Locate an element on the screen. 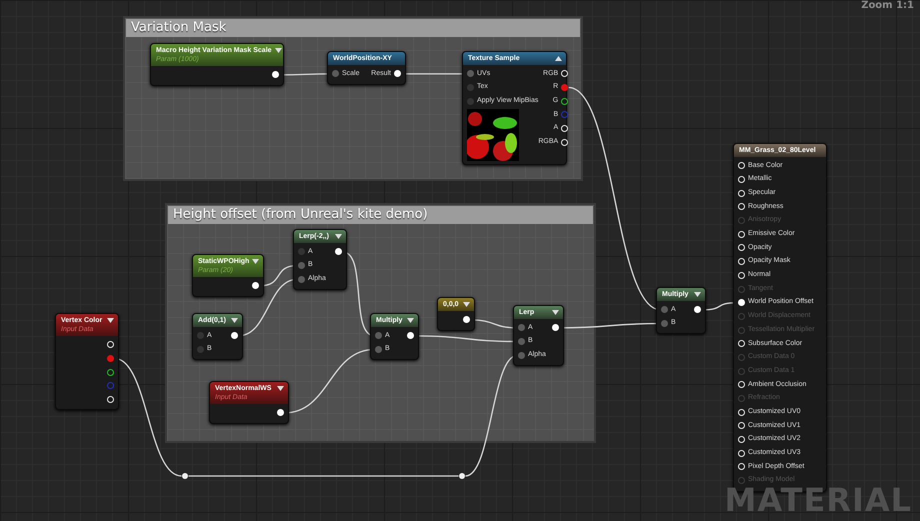 The height and width of the screenshot is (521, 920). zoom-label: Zoom 1:1 is located at coordinates (887, 6).